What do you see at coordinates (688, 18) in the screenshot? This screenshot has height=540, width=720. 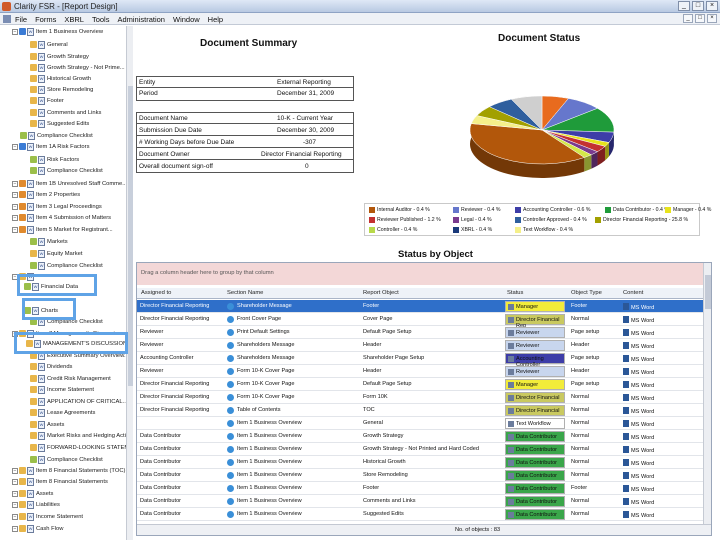 I see `doc-minimize-button: _` at bounding box center [688, 18].